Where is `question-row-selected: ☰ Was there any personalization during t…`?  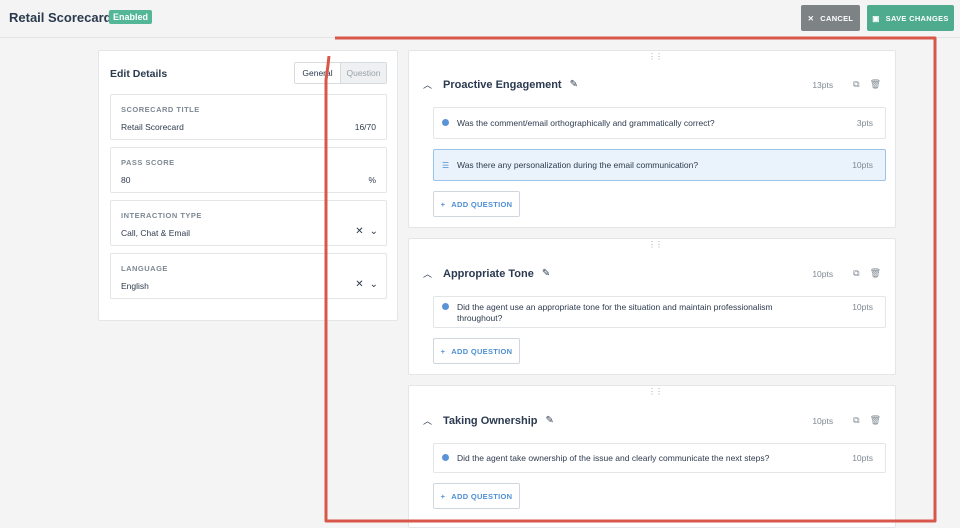 question-row-selected: ☰ Was there any personalization during t… is located at coordinates (659, 165).